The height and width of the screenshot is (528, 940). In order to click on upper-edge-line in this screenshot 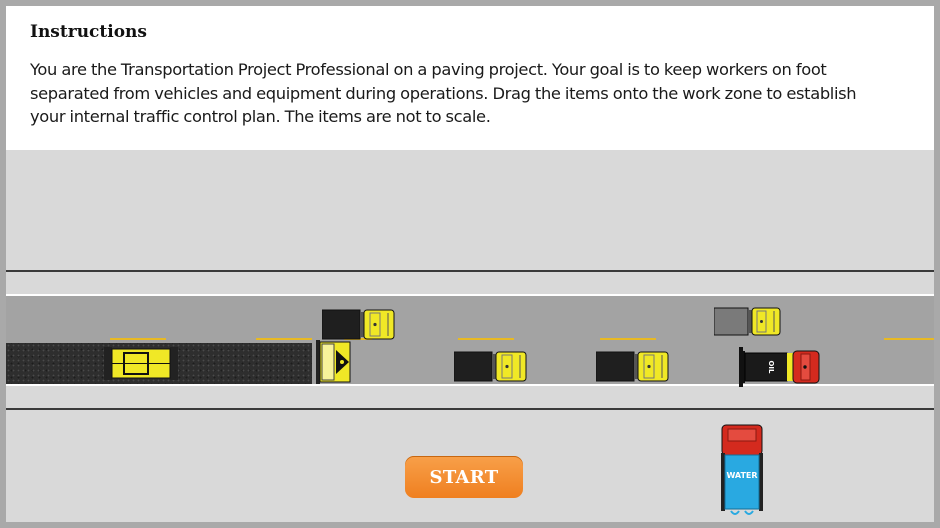, I will do `click(470, 271)`.